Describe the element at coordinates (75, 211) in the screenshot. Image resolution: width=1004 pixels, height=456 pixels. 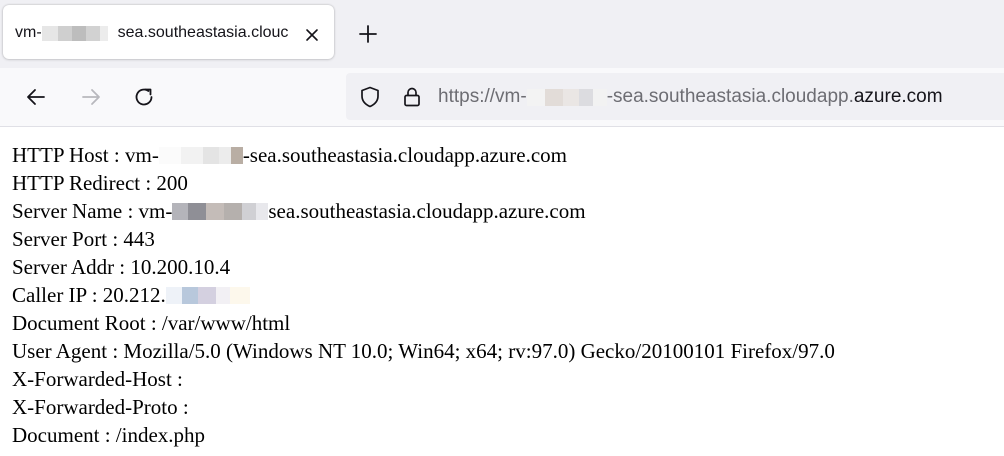
I see `server-name-label: Server Name :` at that location.